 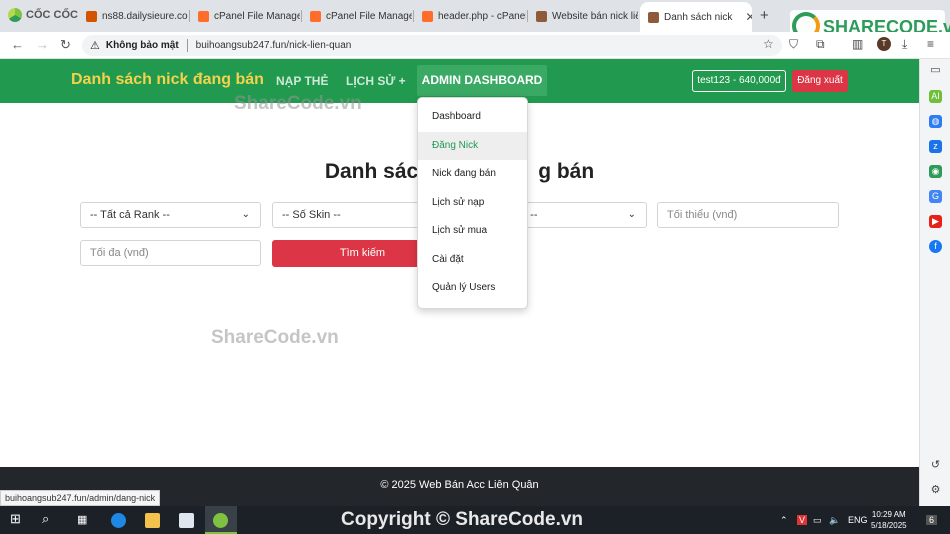 I want to click on menu-icon: ≡, so click(x=930, y=44).